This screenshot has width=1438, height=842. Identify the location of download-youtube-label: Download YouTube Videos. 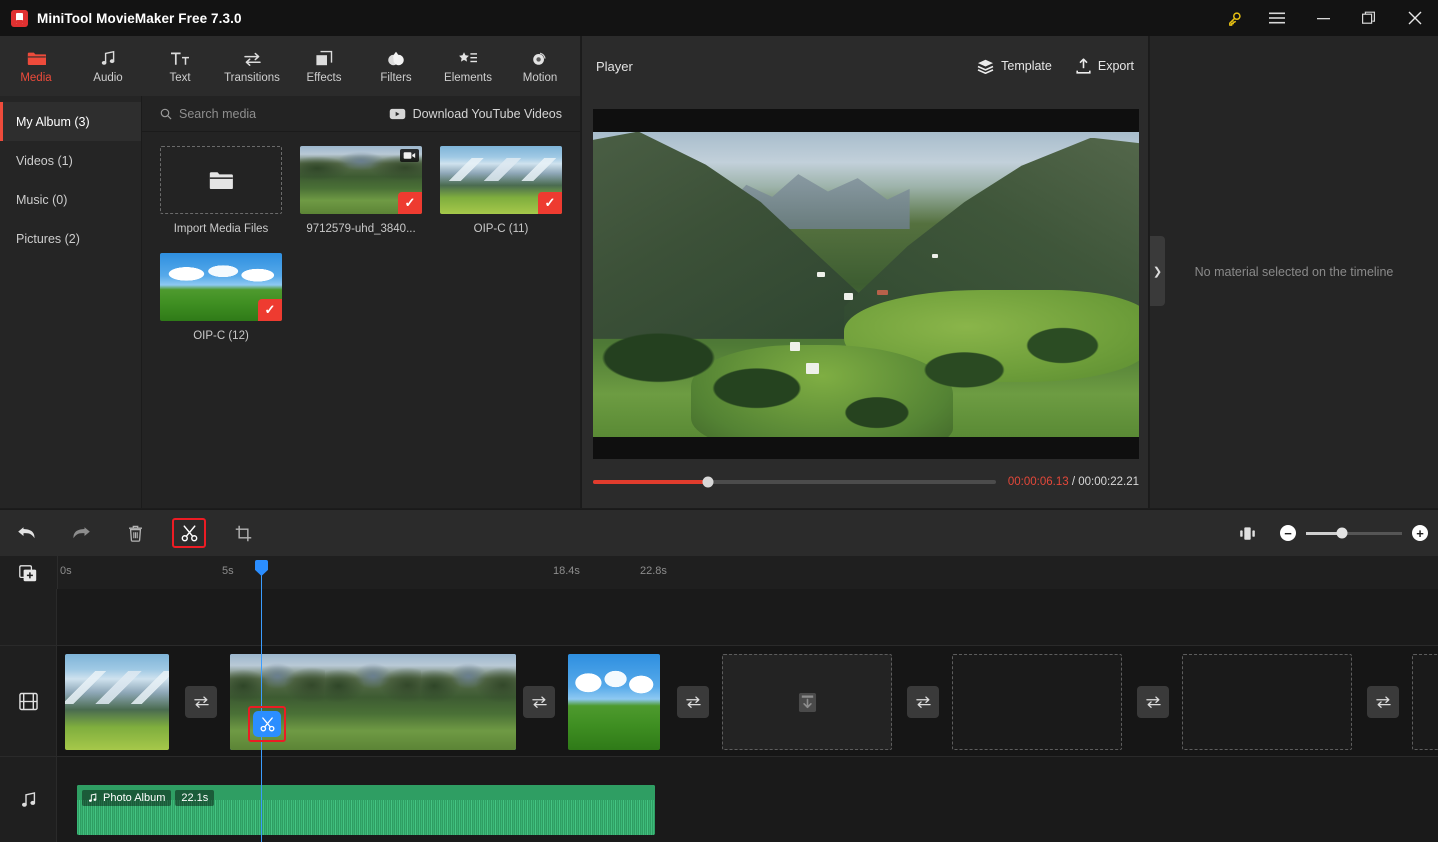
(487, 113).